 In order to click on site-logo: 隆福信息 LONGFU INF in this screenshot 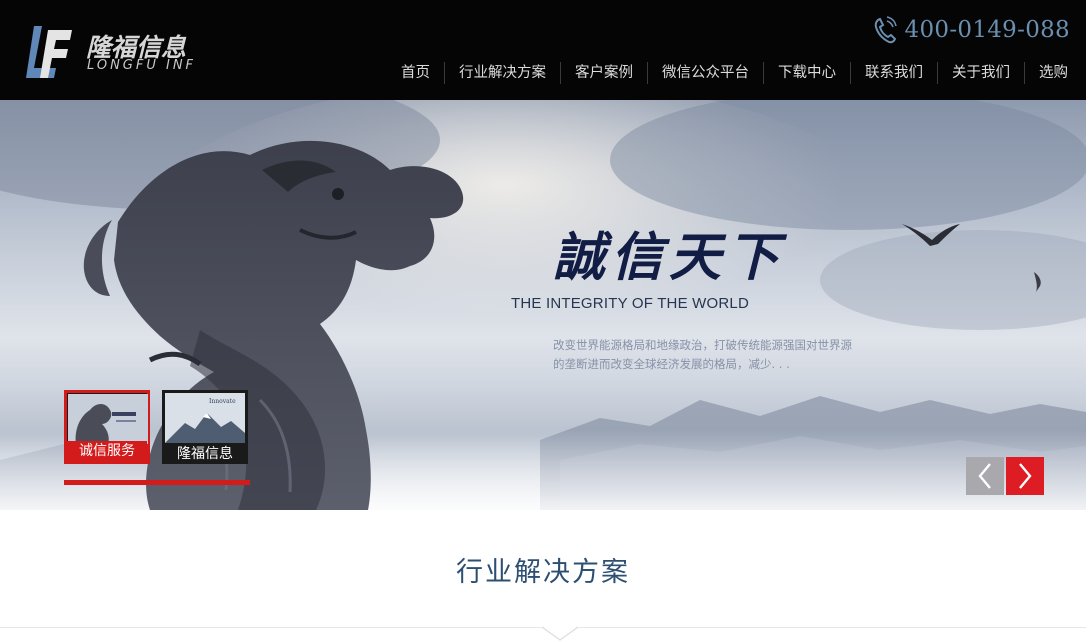, I will do `click(121, 52)`.